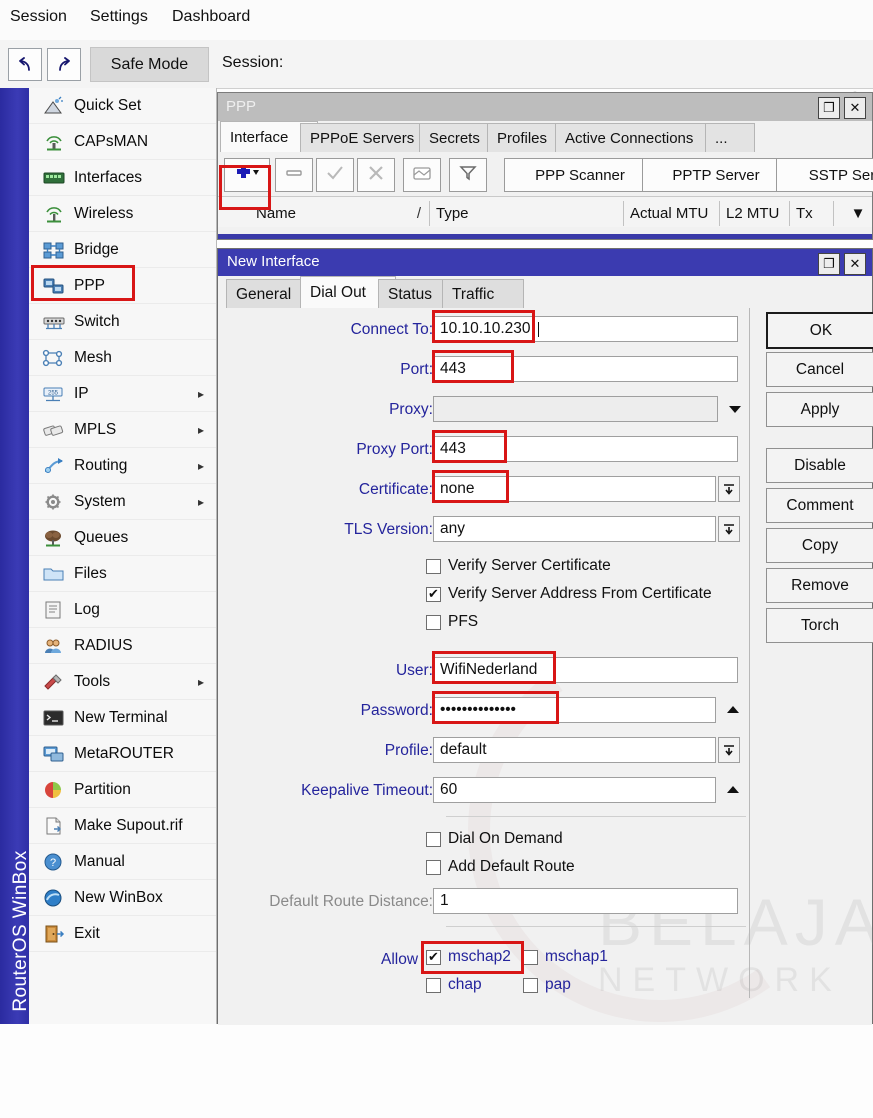 This screenshot has height=1118, width=873. Describe the element at coordinates (122, 286) in the screenshot. I see `sidebar-item-ppp: PPP` at that location.